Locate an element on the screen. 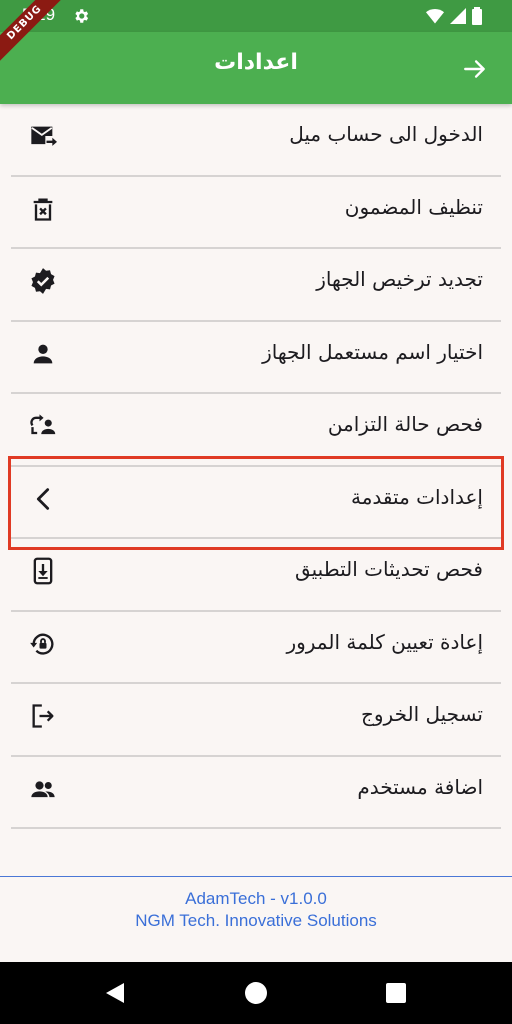  arrow-forward-icon is located at coordinates (475, 69).